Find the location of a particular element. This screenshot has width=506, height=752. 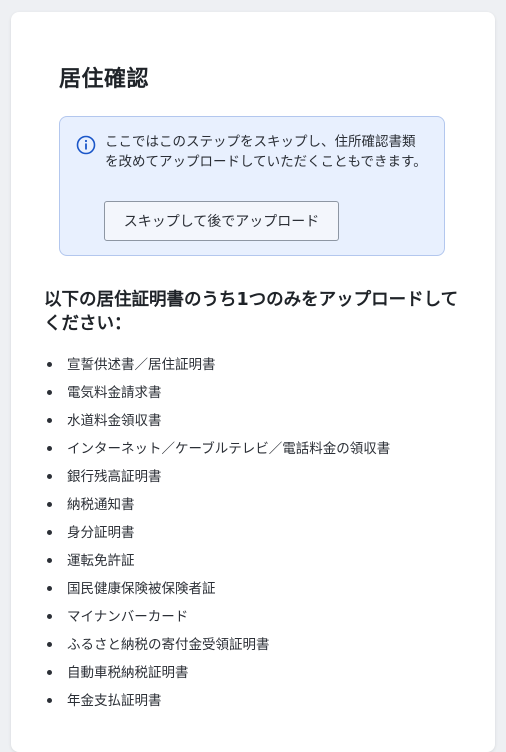

list-item: インターネット／ケーブルテレビ／電話料金の領収書 is located at coordinates (217, 452).